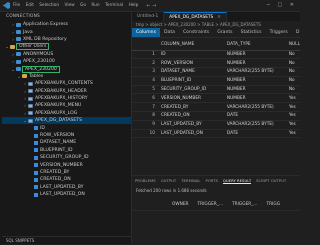  What do you see at coordinates (195, 16) in the screenshot?
I see `tab-apex-dg-datasets: APEX_DG_DATASETS ✕` at bounding box center [195, 16].